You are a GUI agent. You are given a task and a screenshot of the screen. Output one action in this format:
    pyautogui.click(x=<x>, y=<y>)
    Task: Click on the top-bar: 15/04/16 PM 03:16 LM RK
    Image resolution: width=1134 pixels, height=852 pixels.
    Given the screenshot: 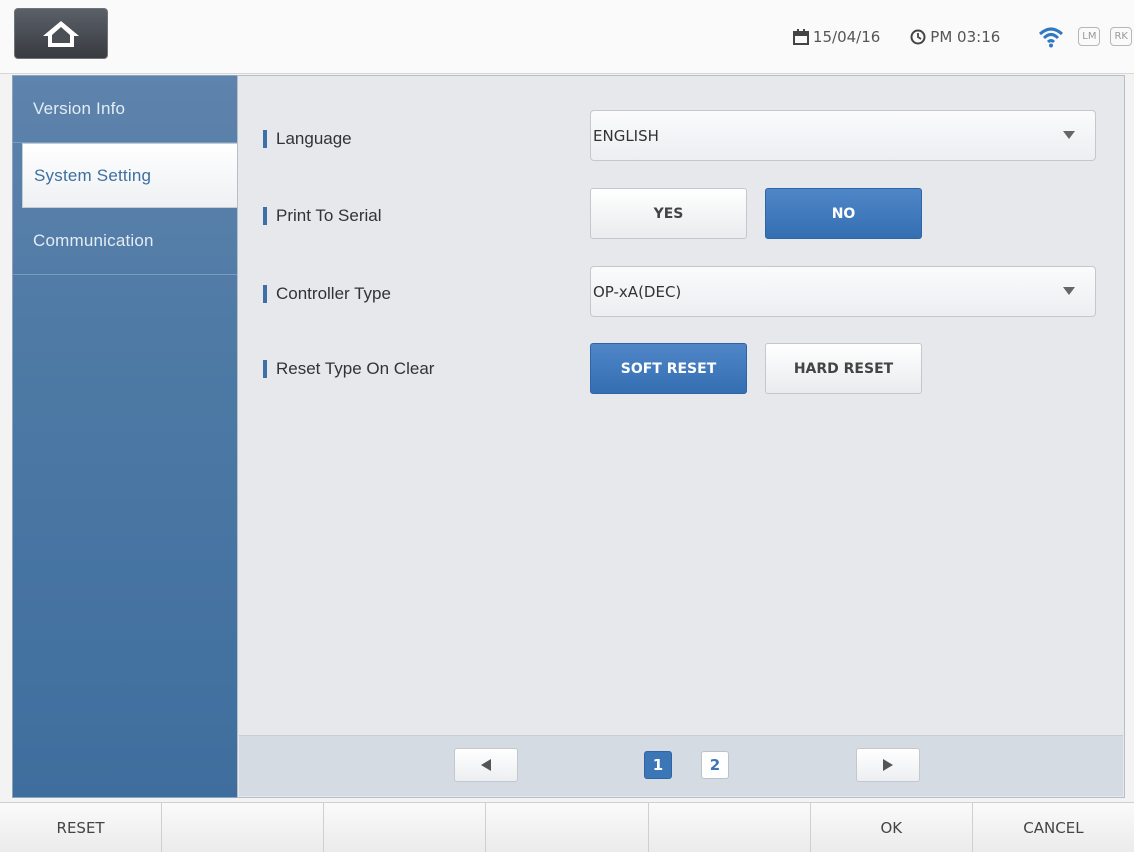 What is the action you would take?
    pyautogui.click(x=567, y=37)
    